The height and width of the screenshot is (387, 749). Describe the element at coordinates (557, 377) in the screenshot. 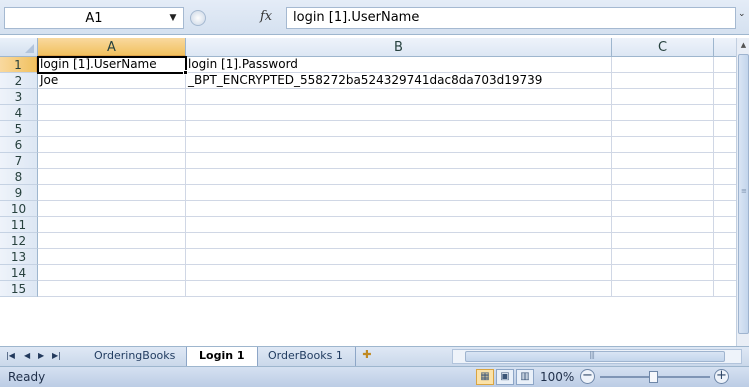

I see `zoom-level: 100%` at that location.